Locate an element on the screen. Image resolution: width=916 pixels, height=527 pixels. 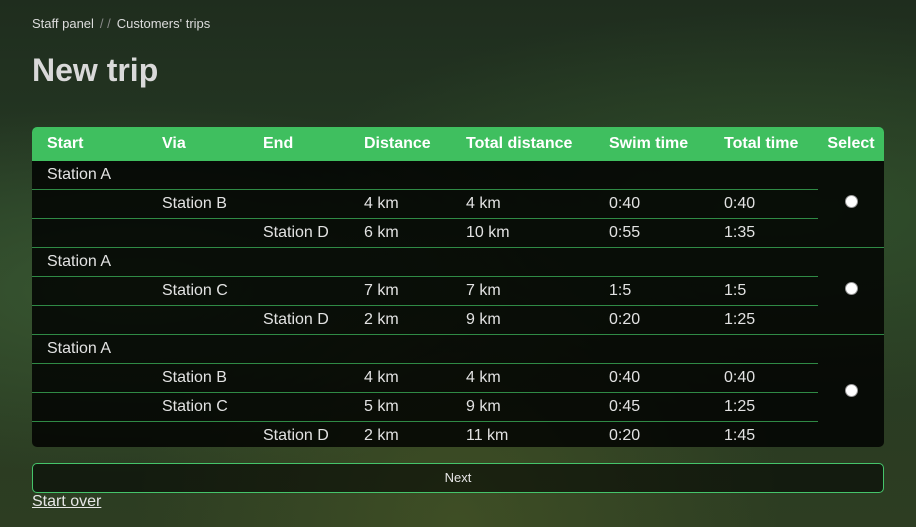
table-row: Station D2 km 9 km 0:20 1:25 is located at coordinates (458, 320).